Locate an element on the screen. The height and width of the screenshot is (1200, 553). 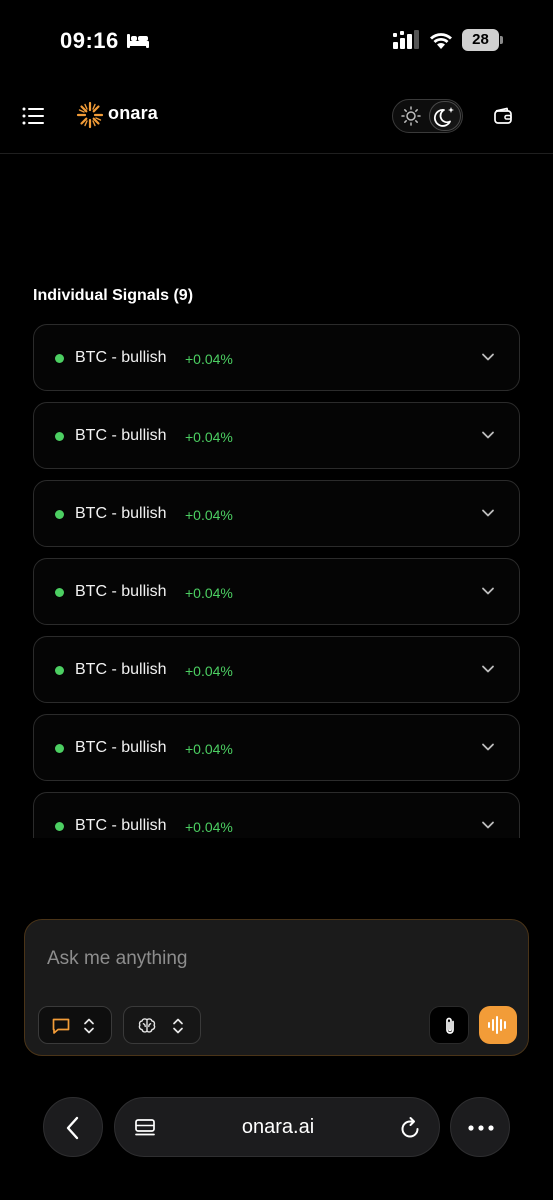
back-chevron-icon is located at coordinates (72, 1128).